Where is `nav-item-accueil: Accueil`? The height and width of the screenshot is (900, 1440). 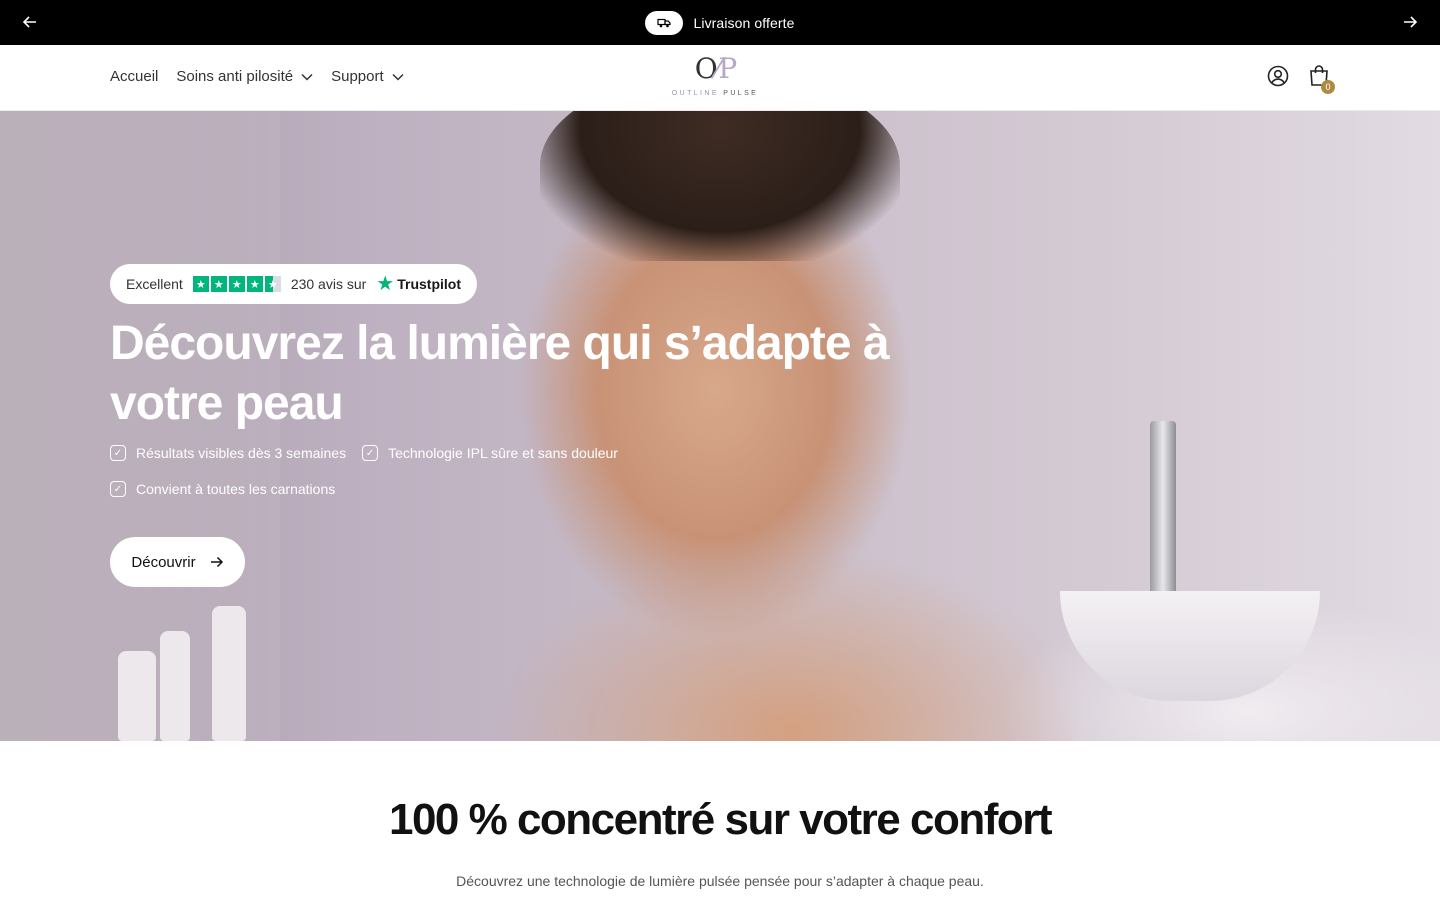 nav-item-accueil: Accueil is located at coordinates (134, 76).